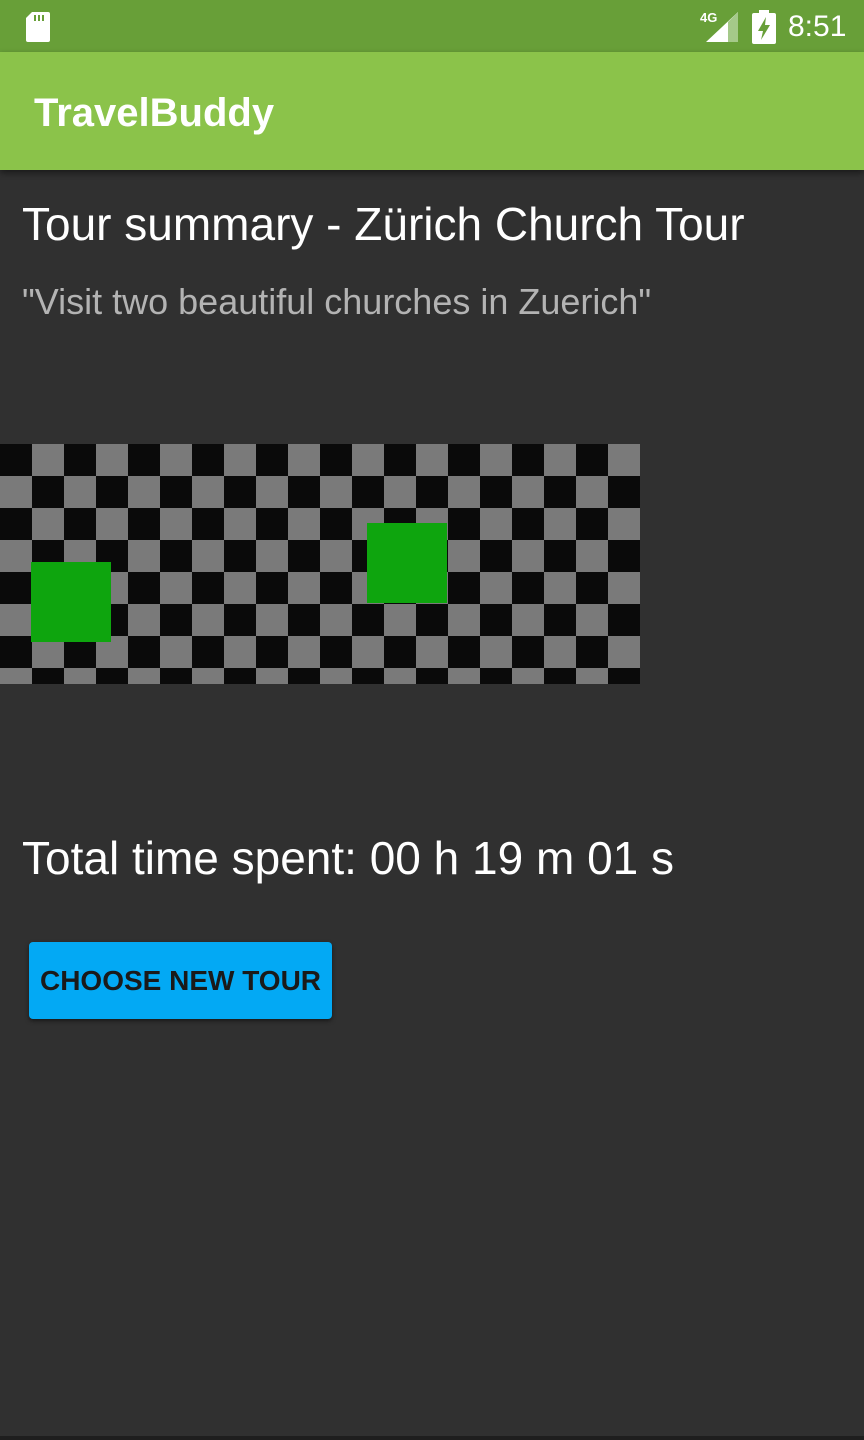 The width and height of the screenshot is (864, 1440). Describe the element at coordinates (709, 17) in the screenshot. I see `network-type-label: 4G` at that location.